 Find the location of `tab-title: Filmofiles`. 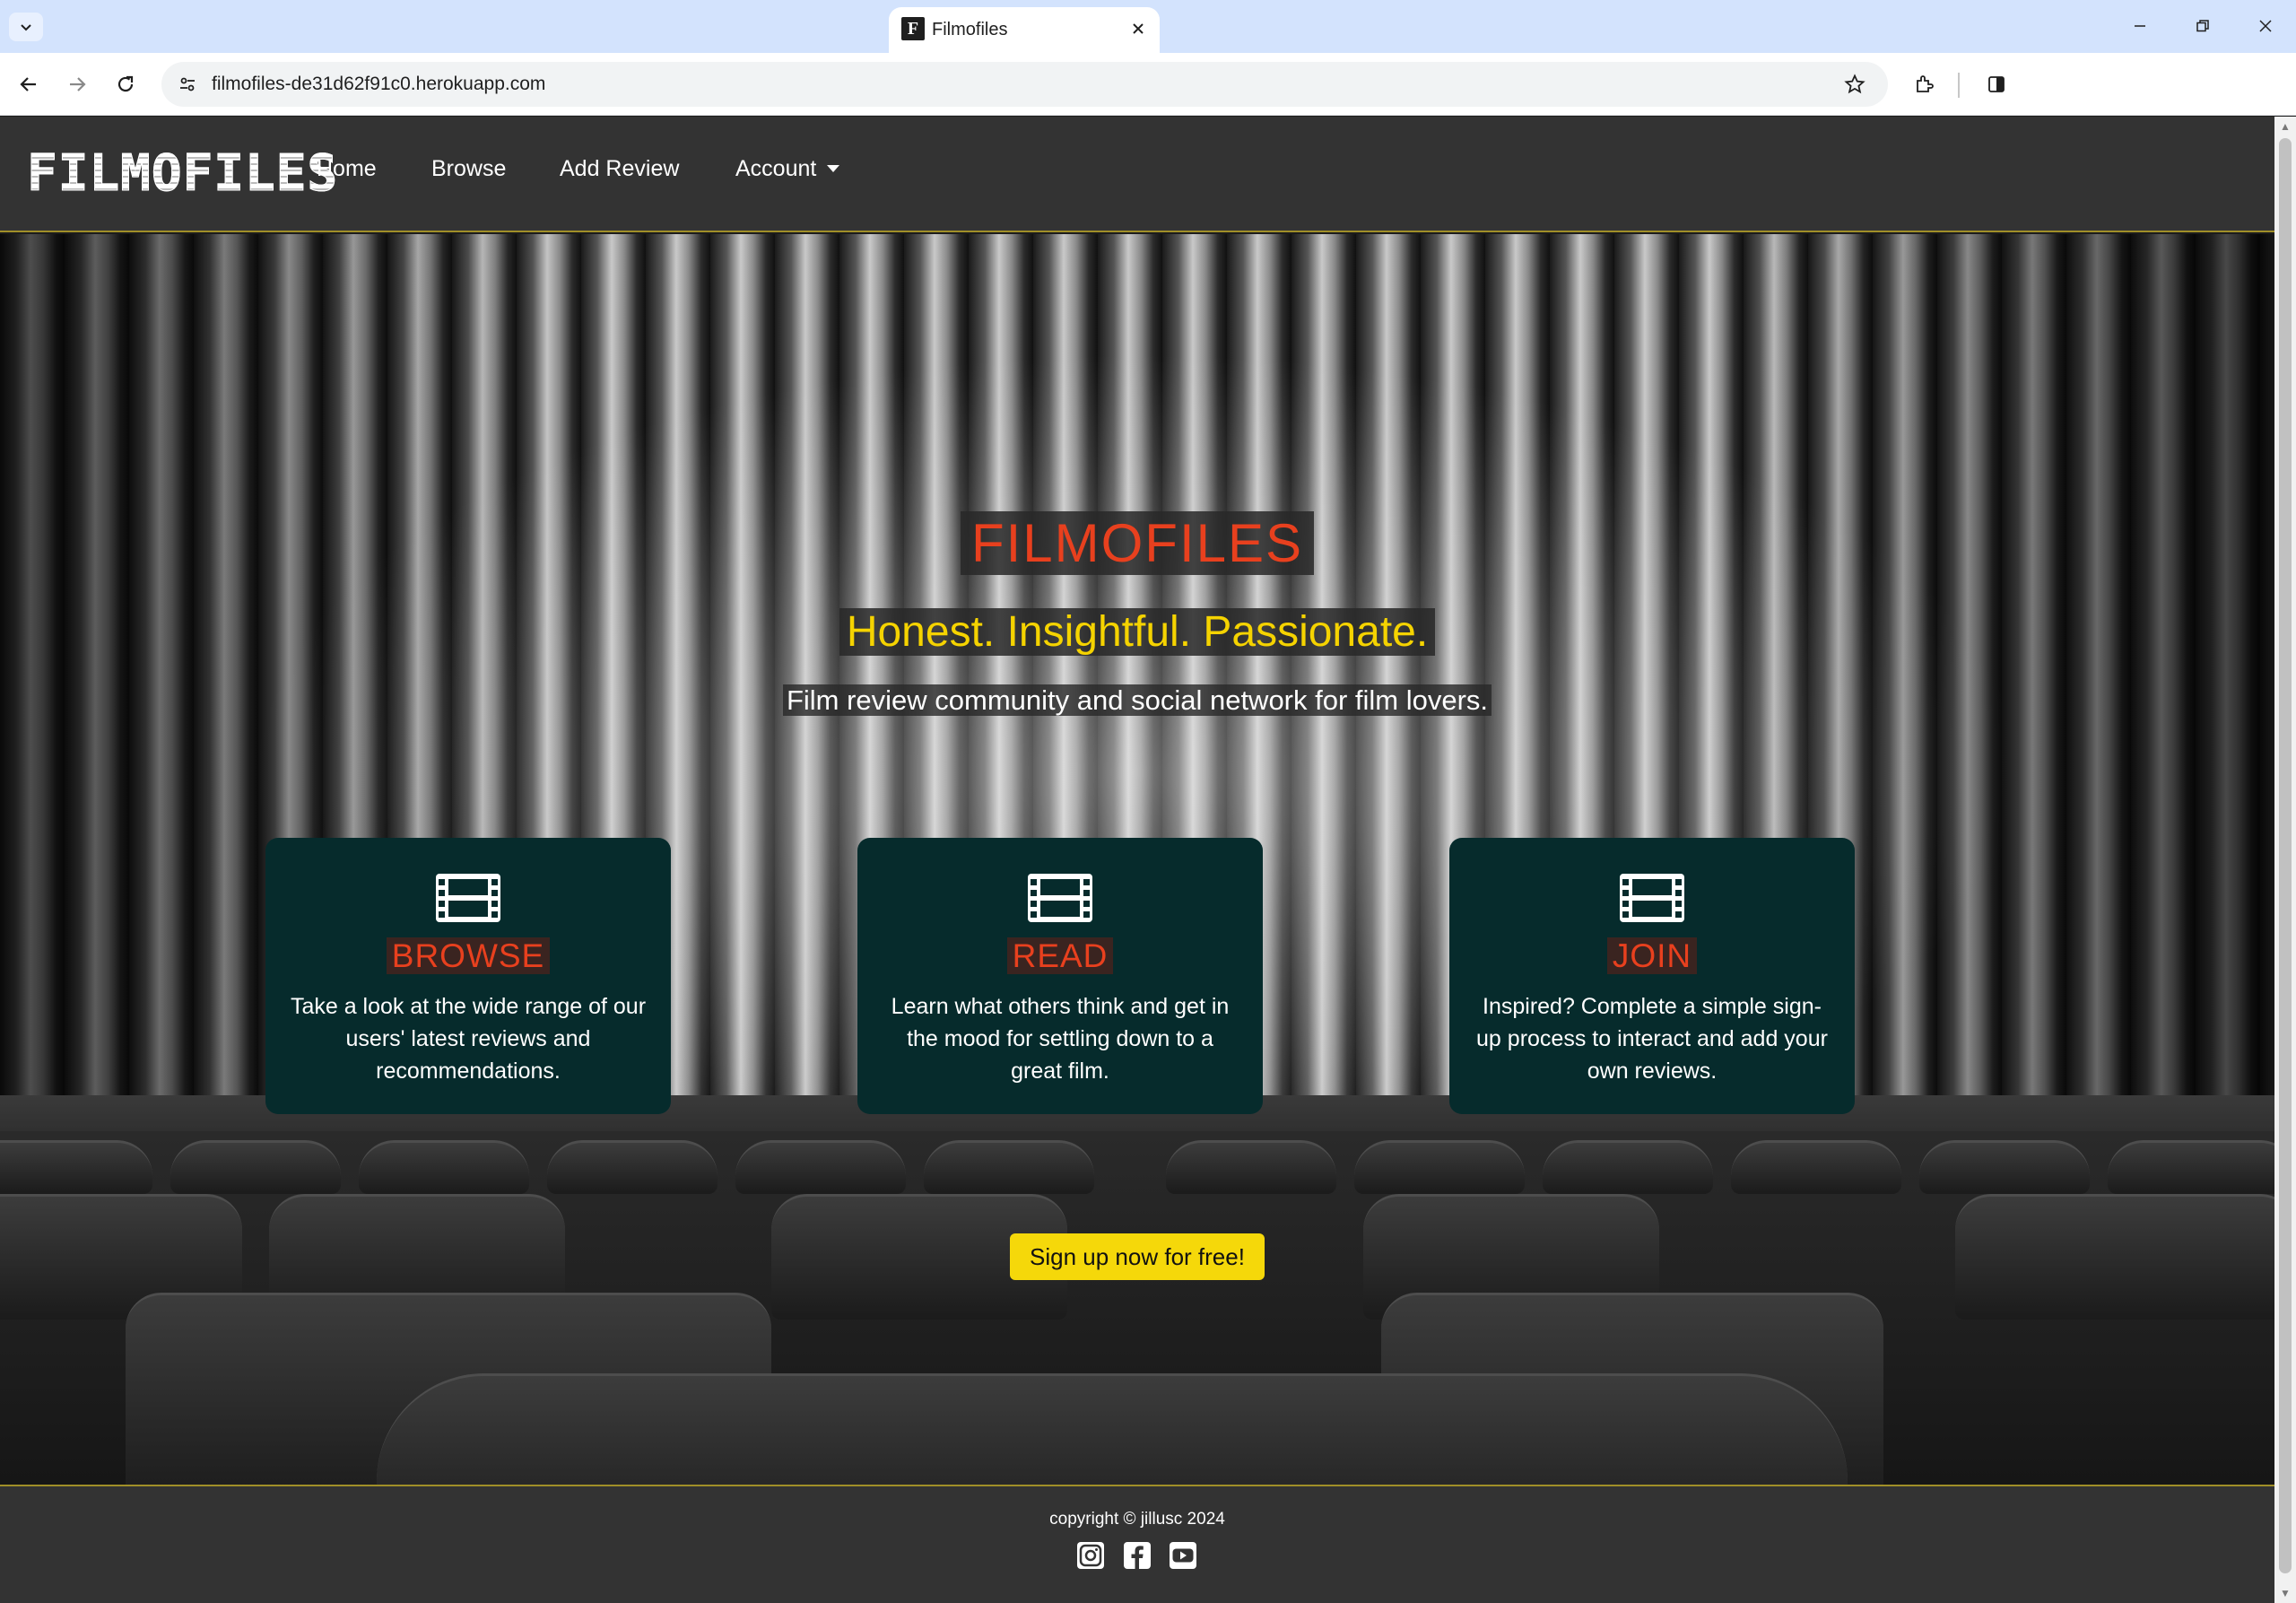

tab-title: Filmofiles is located at coordinates (970, 29).